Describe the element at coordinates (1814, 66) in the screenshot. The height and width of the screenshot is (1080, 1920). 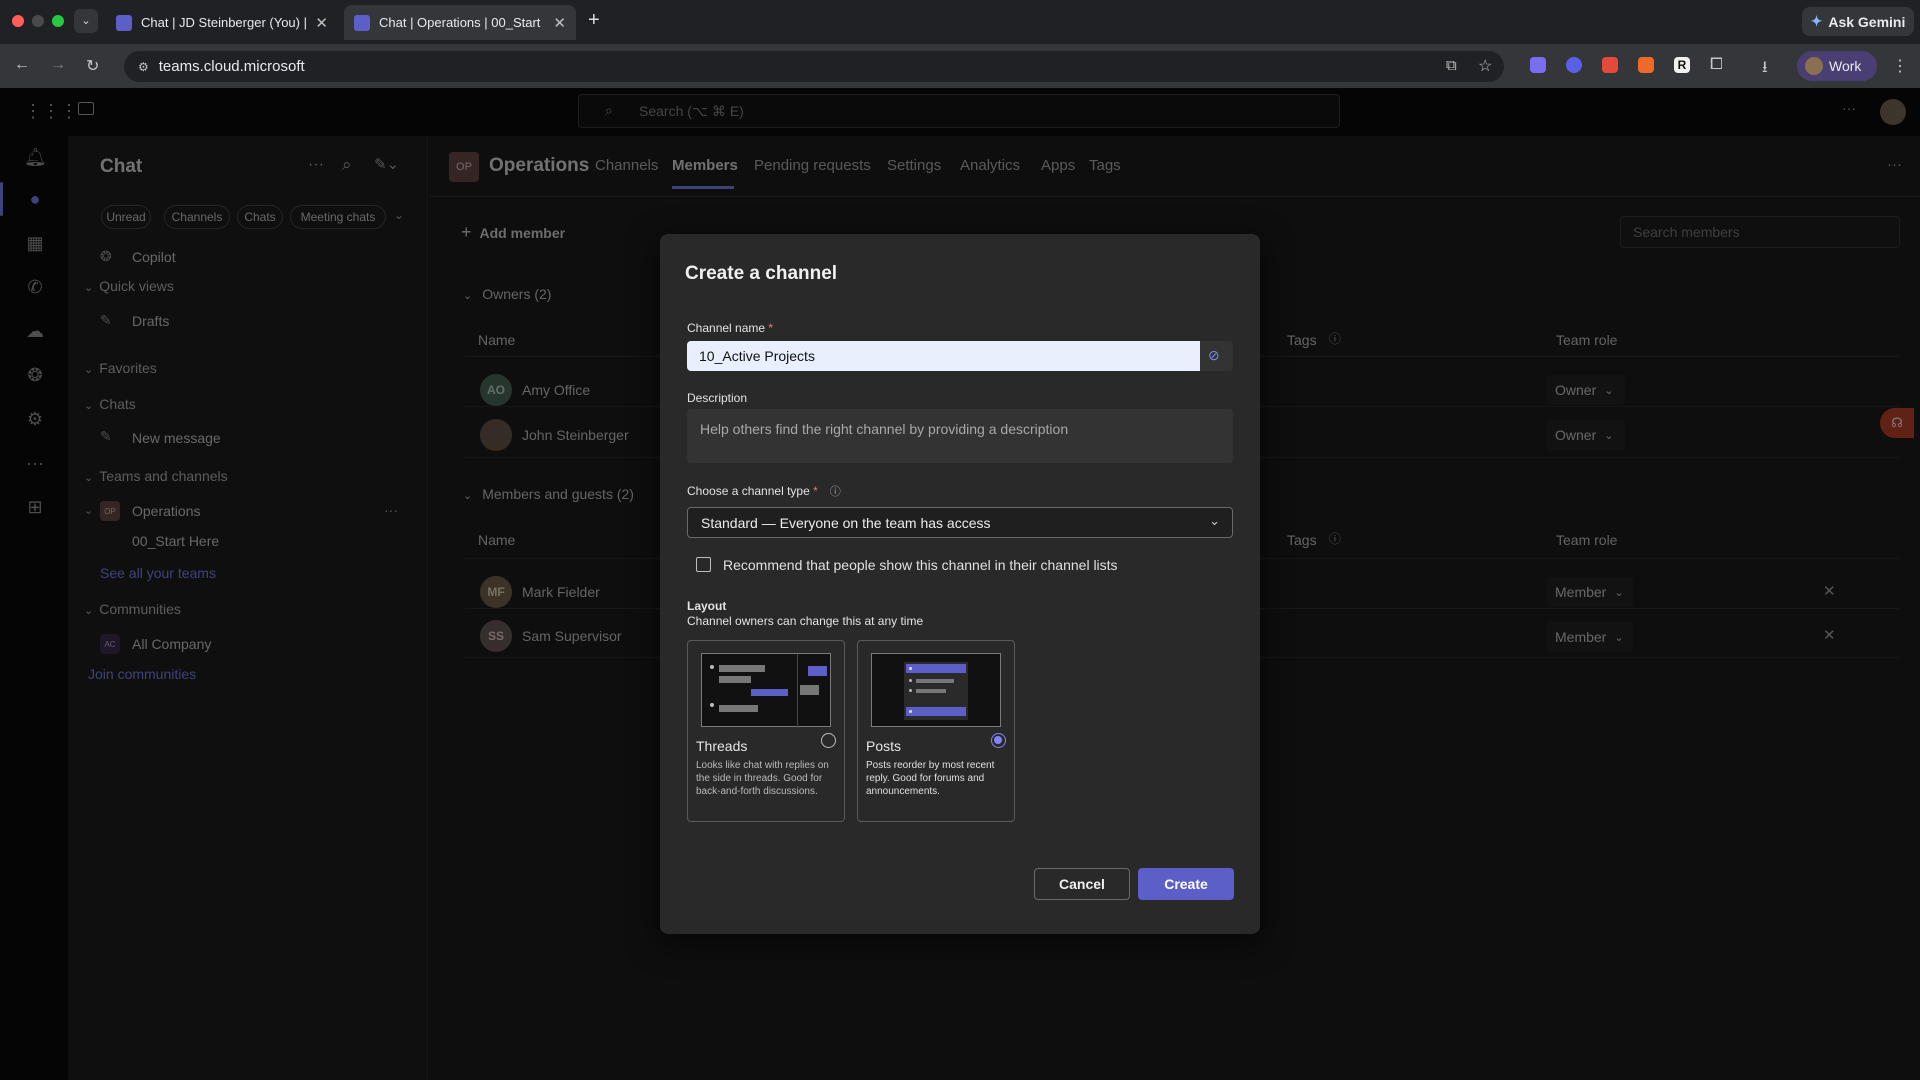
I see `profile-avatar` at that location.